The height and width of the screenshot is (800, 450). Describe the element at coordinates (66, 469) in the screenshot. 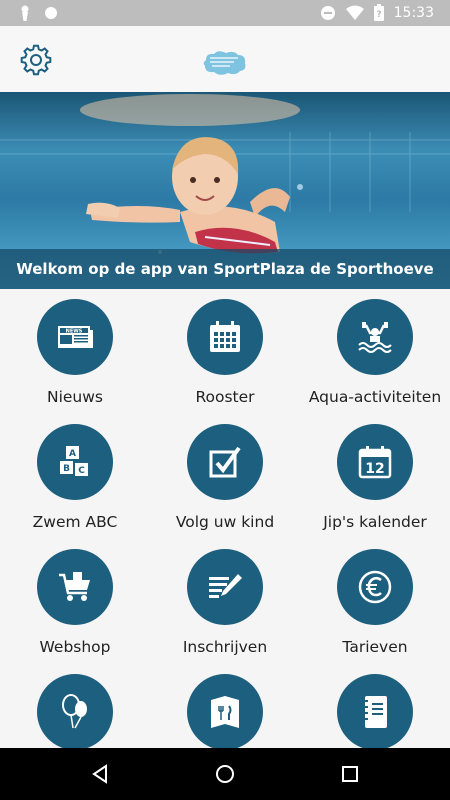

I see `svg-text: B` at that location.